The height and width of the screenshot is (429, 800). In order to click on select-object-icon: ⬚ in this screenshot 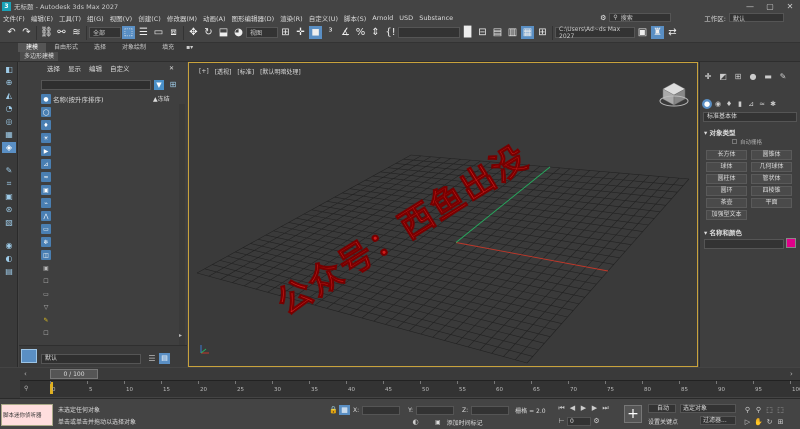, I will do `click(128, 32)`.